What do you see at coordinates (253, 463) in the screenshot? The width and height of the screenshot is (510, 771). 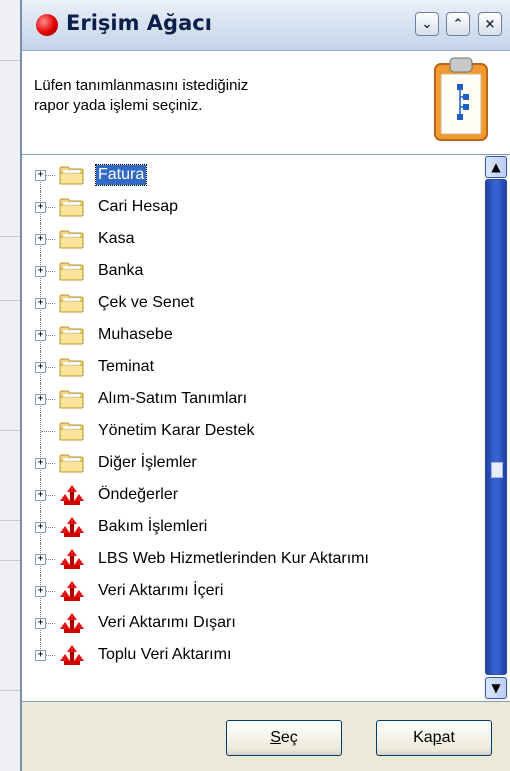 I see `tree-item: + Diğer İşlemler` at bounding box center [253, 463].